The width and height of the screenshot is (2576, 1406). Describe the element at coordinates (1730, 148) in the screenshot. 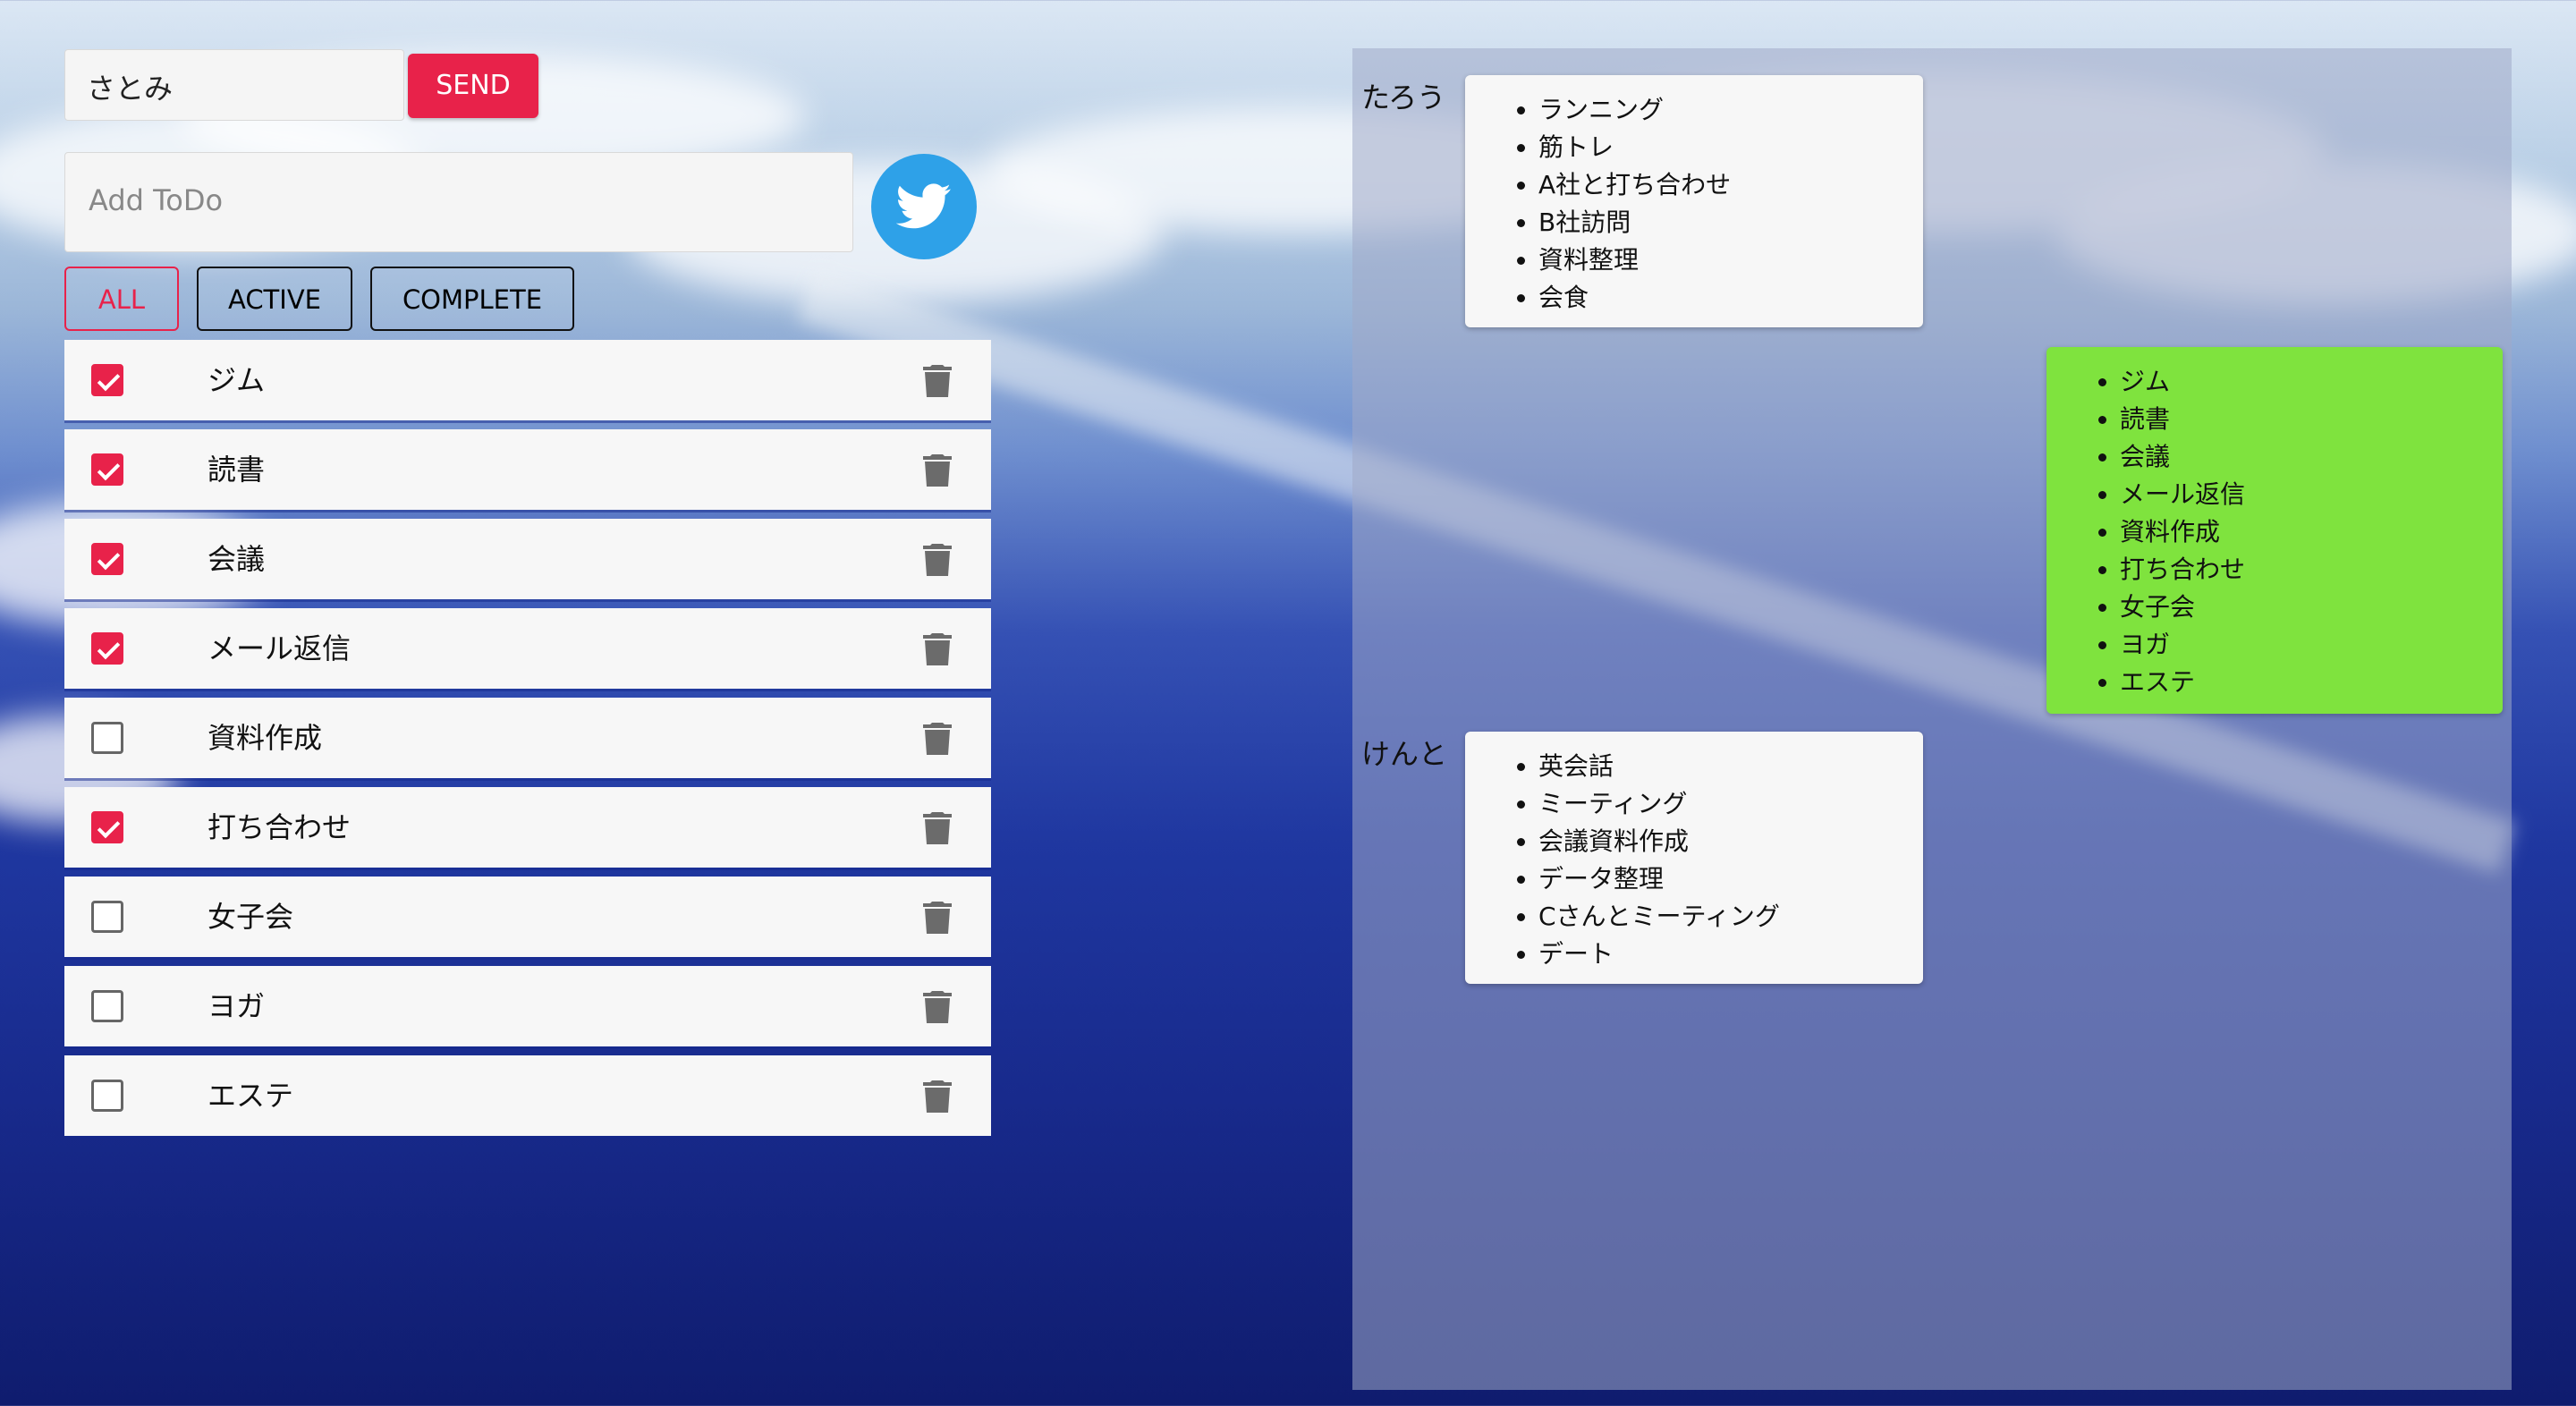

I see `user-todo-item: 筋トレ` at that location.